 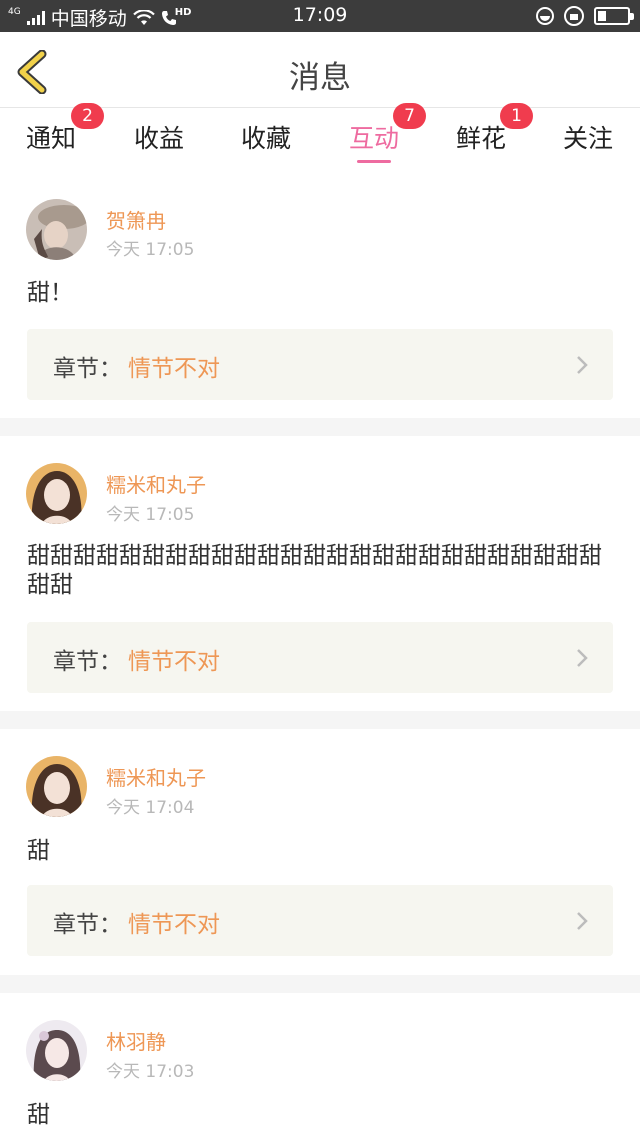 I want to click on tab-notifications: 通知 2, so click(x=57, y=129).